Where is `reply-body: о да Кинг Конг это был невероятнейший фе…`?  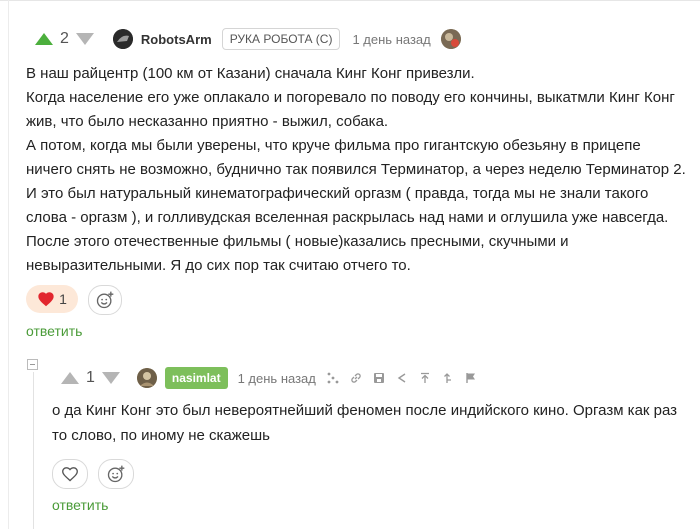
reply-body: о да Кинг Конг это был невероятнейший фе… is located at coordinates (365, 423).